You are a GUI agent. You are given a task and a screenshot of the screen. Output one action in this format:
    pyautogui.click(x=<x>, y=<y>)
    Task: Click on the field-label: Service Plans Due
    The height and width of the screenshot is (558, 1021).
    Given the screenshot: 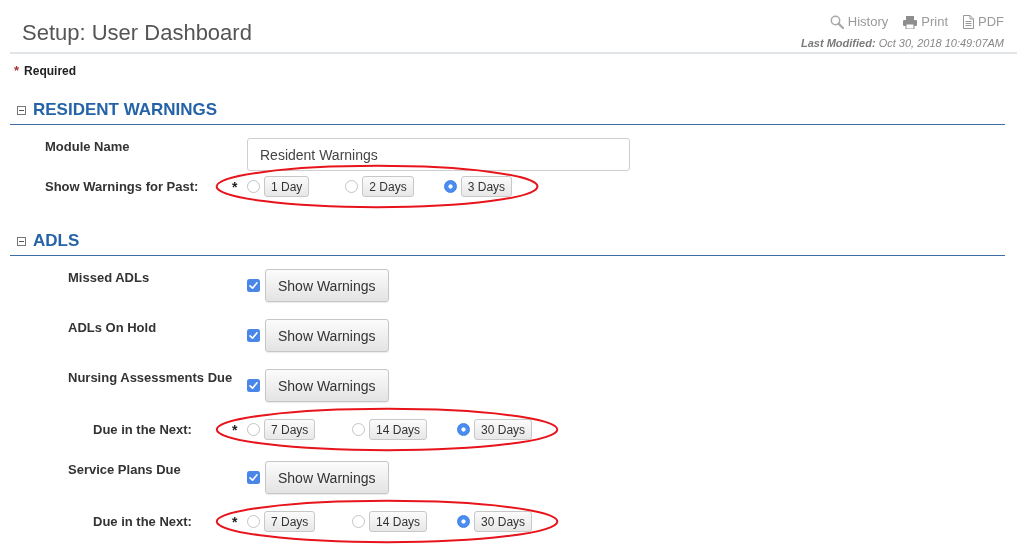 What is the action you would take?
    pyautogui.click(x=124, y=469)
    